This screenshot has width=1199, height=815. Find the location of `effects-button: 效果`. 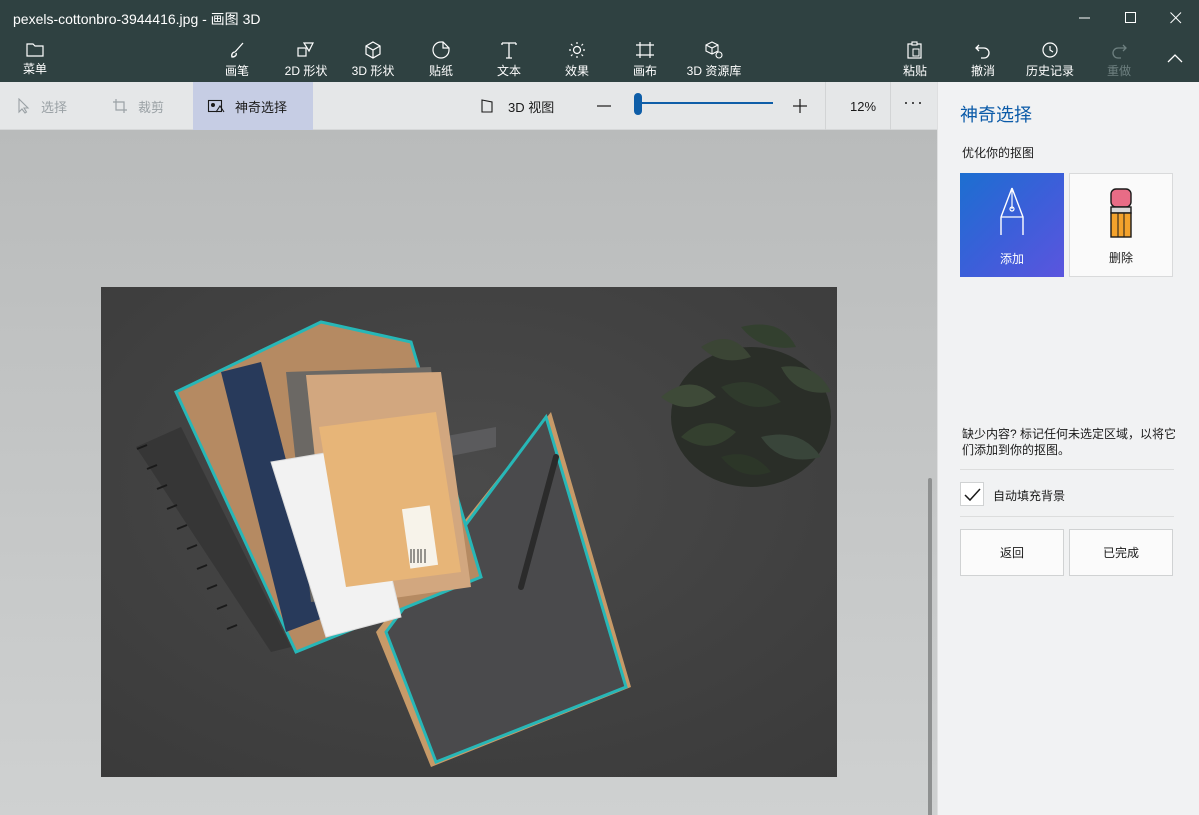

effects-button: 效果 is located at coordinates (577, 58).